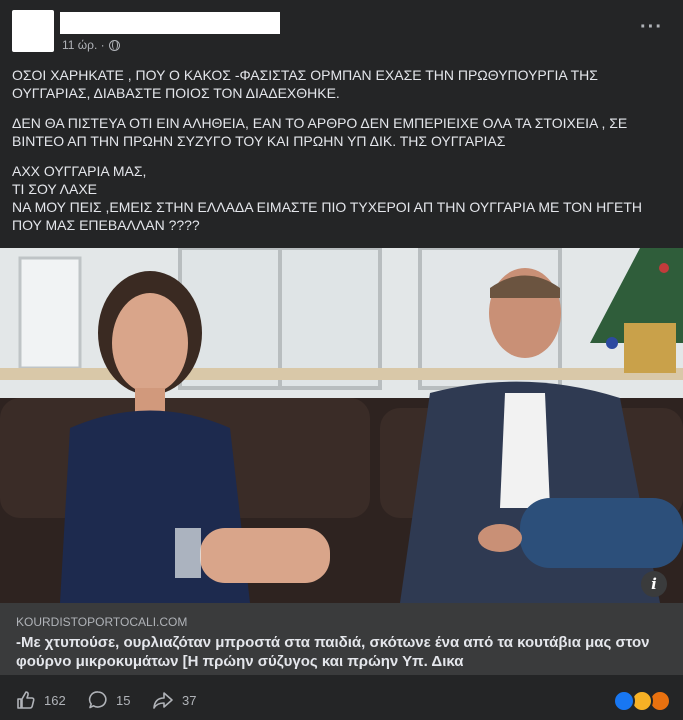  I want to click on info-icon: i, so click(654, 584).